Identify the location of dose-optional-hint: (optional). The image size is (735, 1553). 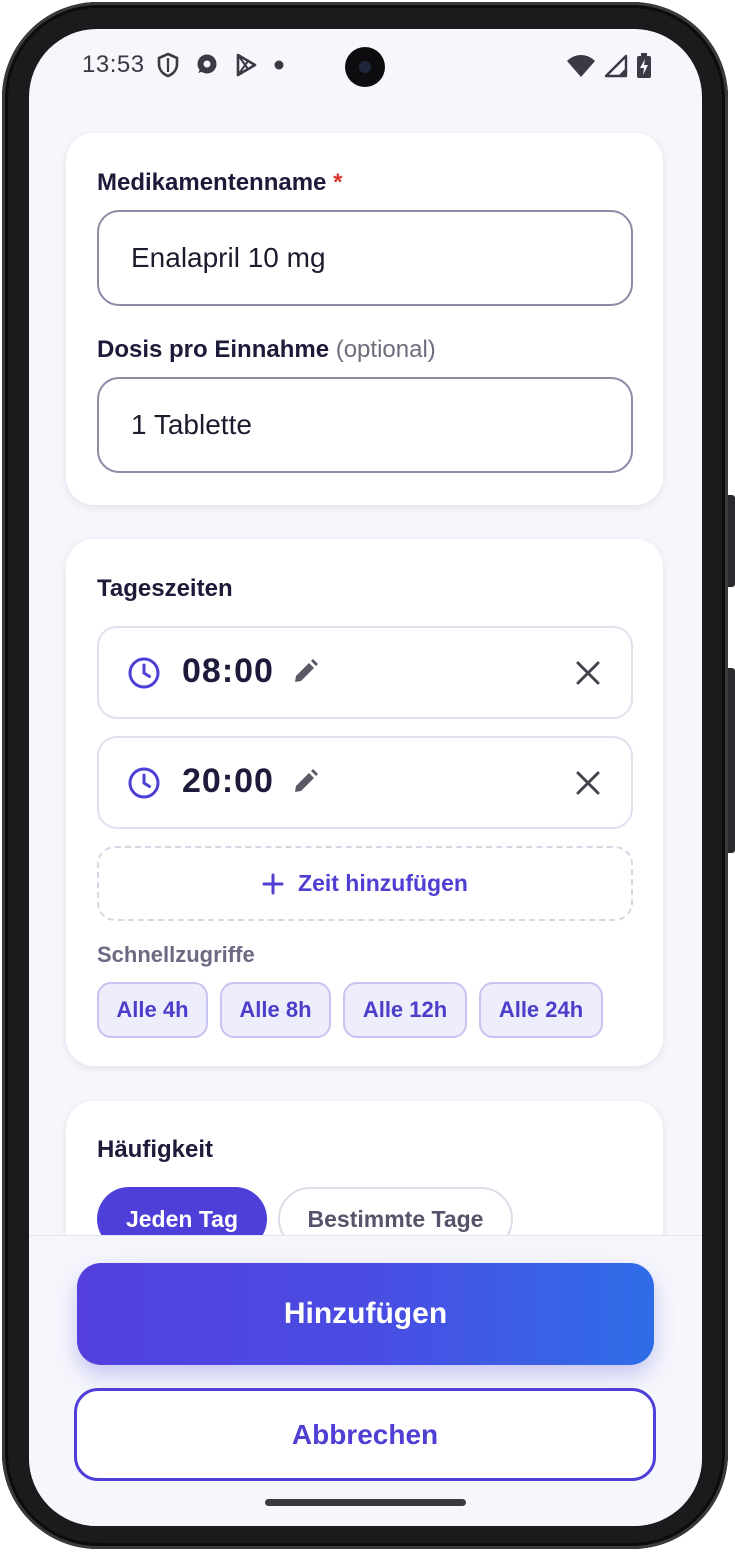
(385, 349).